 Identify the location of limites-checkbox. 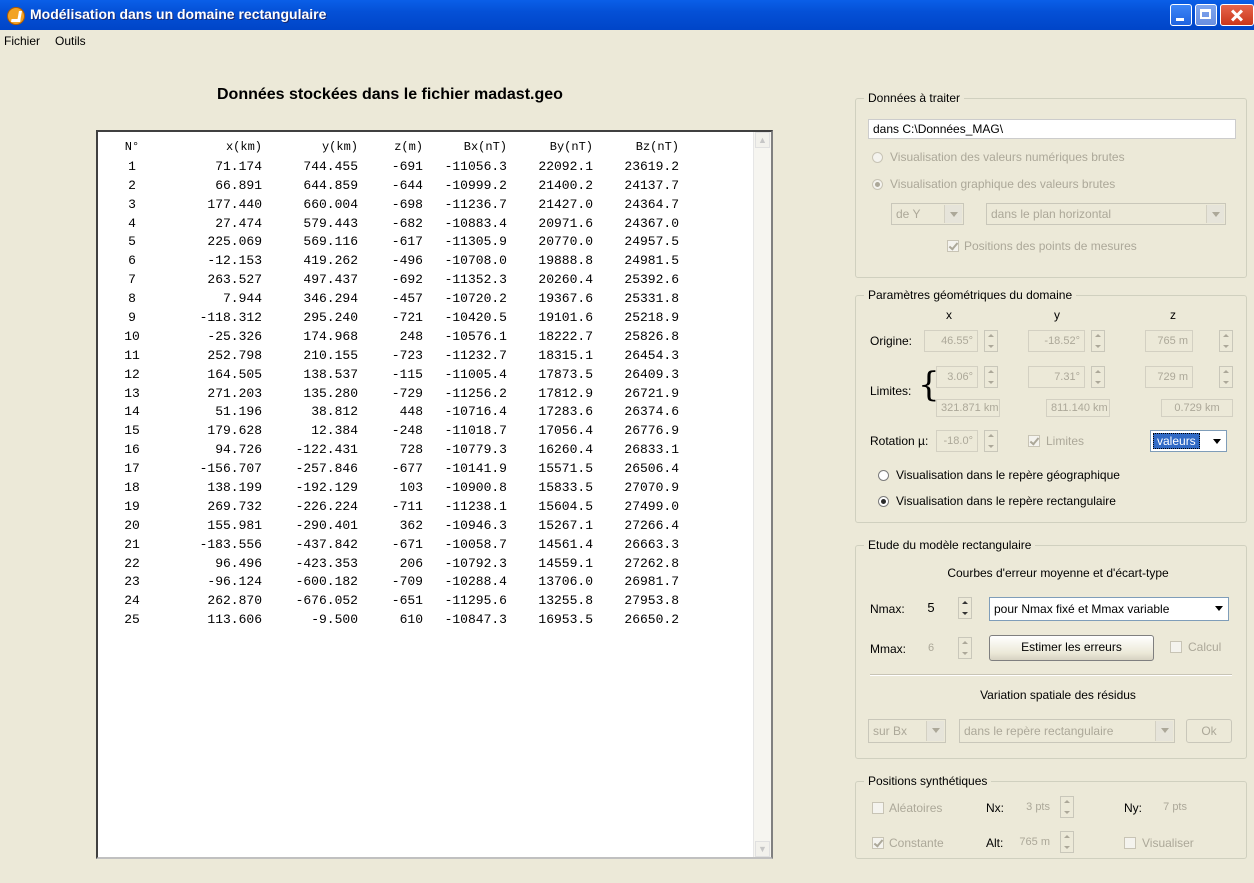
(1034, 441).